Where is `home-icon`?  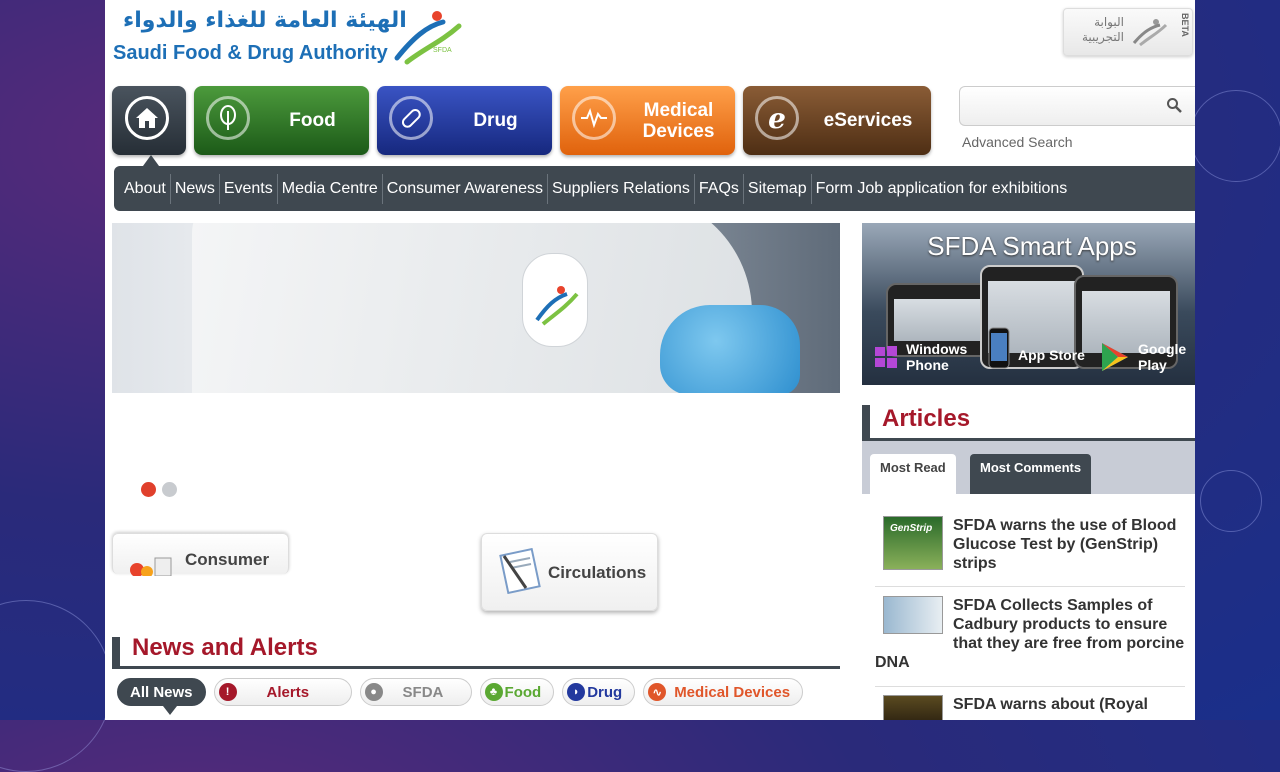 home-icon is located at coordinates (147, 118).